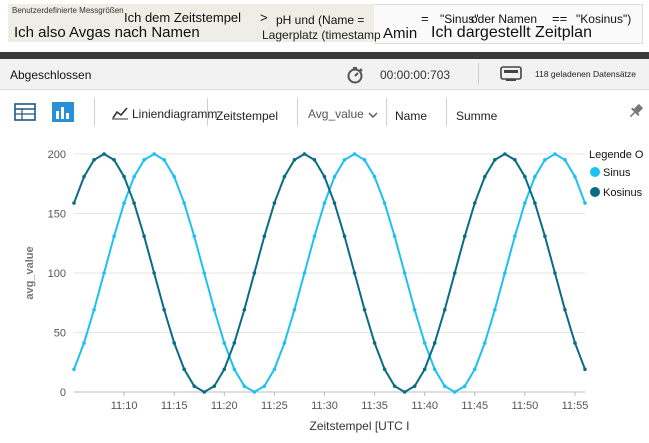 Image resolution: width=649 pixels, height=443 pixels. Describe the element at coordinates (359, 426) in the screenshot. I see `x-axis-label: Zeitstempel [UTC I` at that location.